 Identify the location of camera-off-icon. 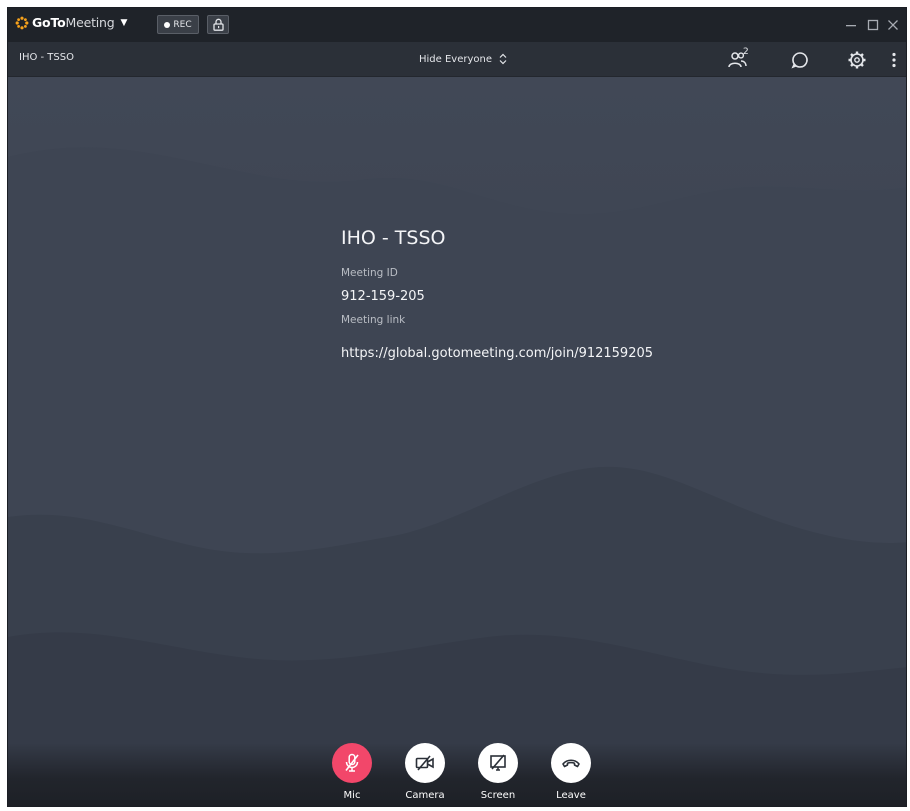
(424, 763).